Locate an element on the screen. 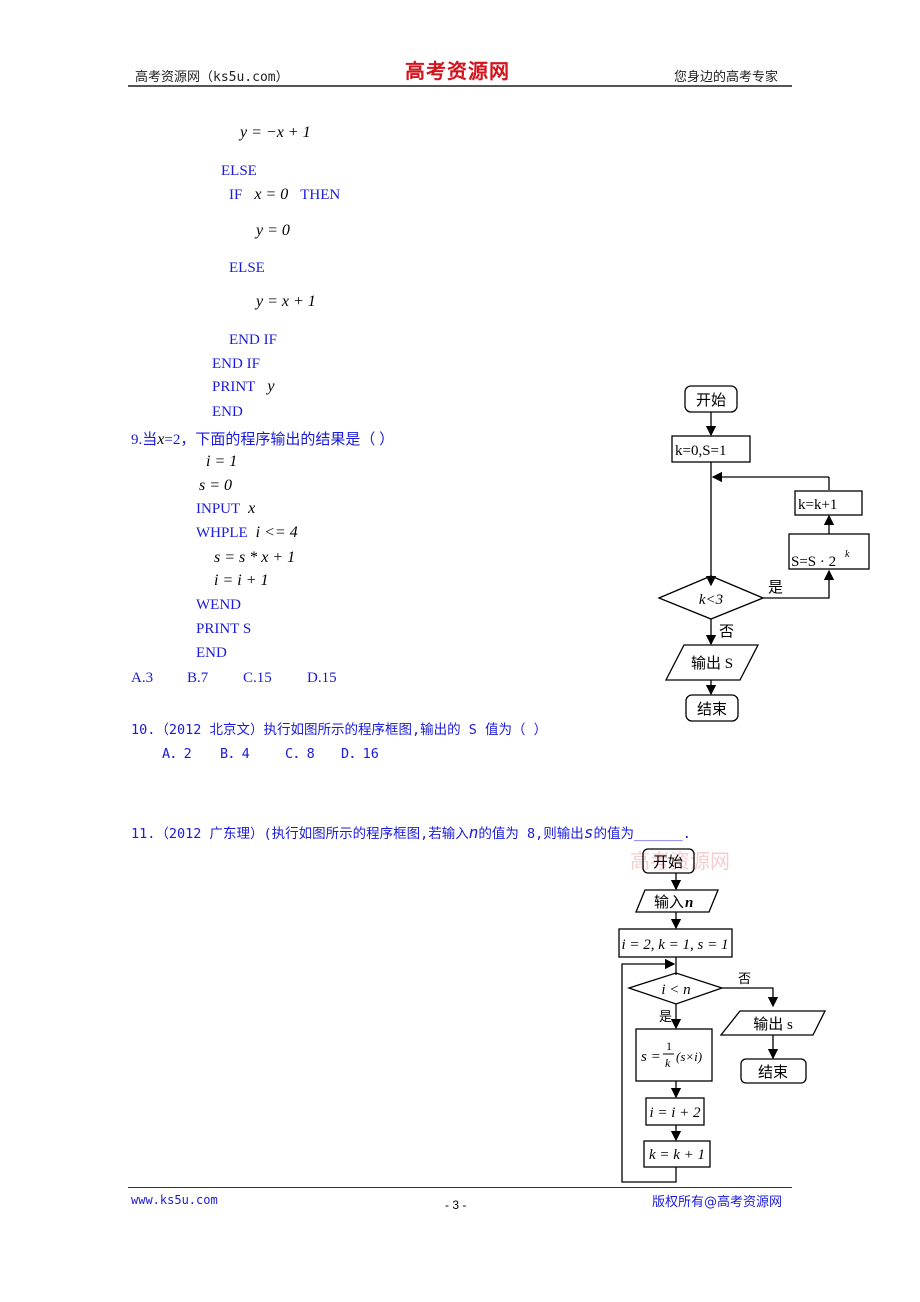 The image size is (920, 1302). compute-rhs: (s×i) is located at coordinates (689, 1056).